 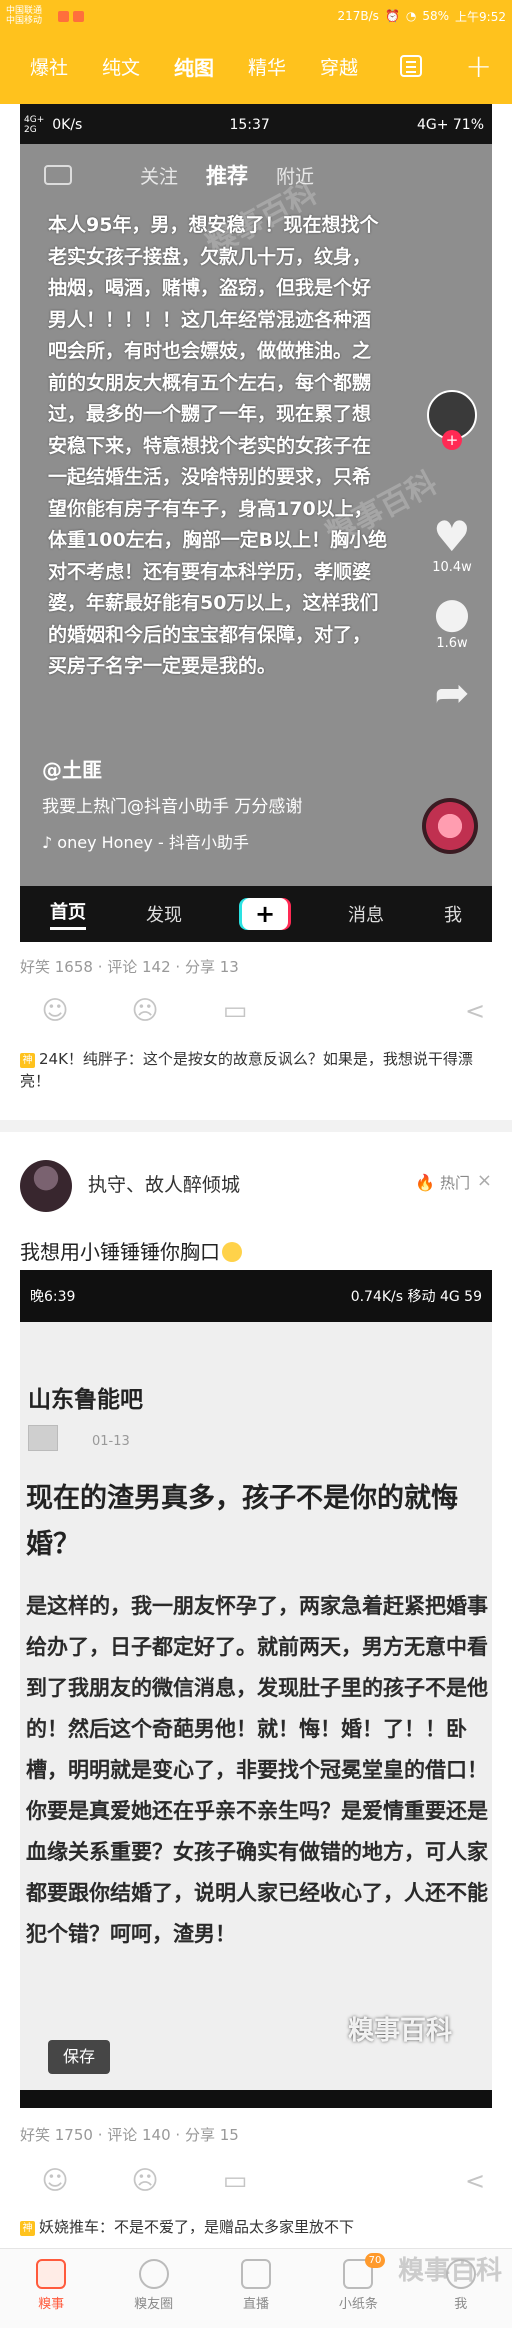 I want to click on carrier-names: 中国联通 中国移动, so click(x=30, y=16).